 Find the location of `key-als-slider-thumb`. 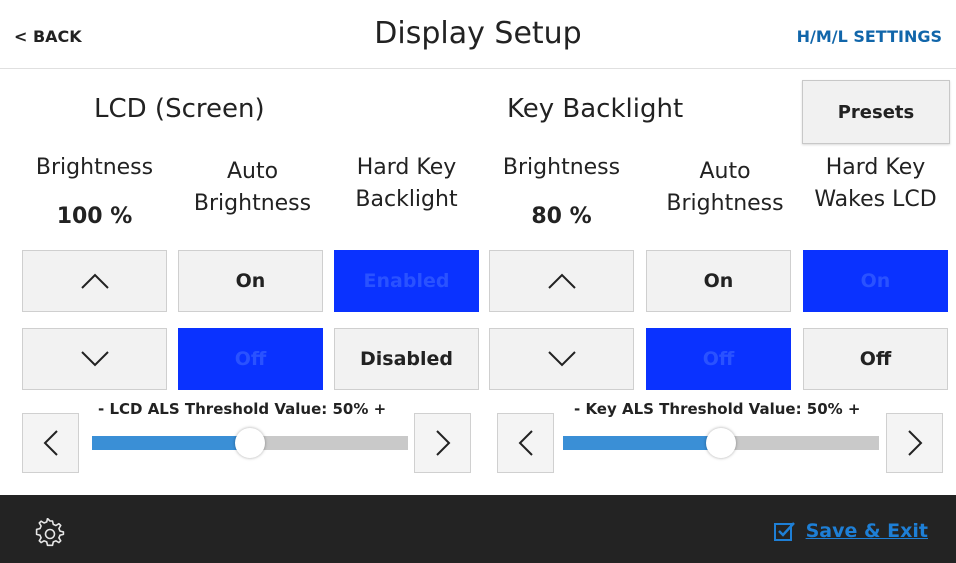

key-als-slider-thumb is located at coordinates (721, 443).